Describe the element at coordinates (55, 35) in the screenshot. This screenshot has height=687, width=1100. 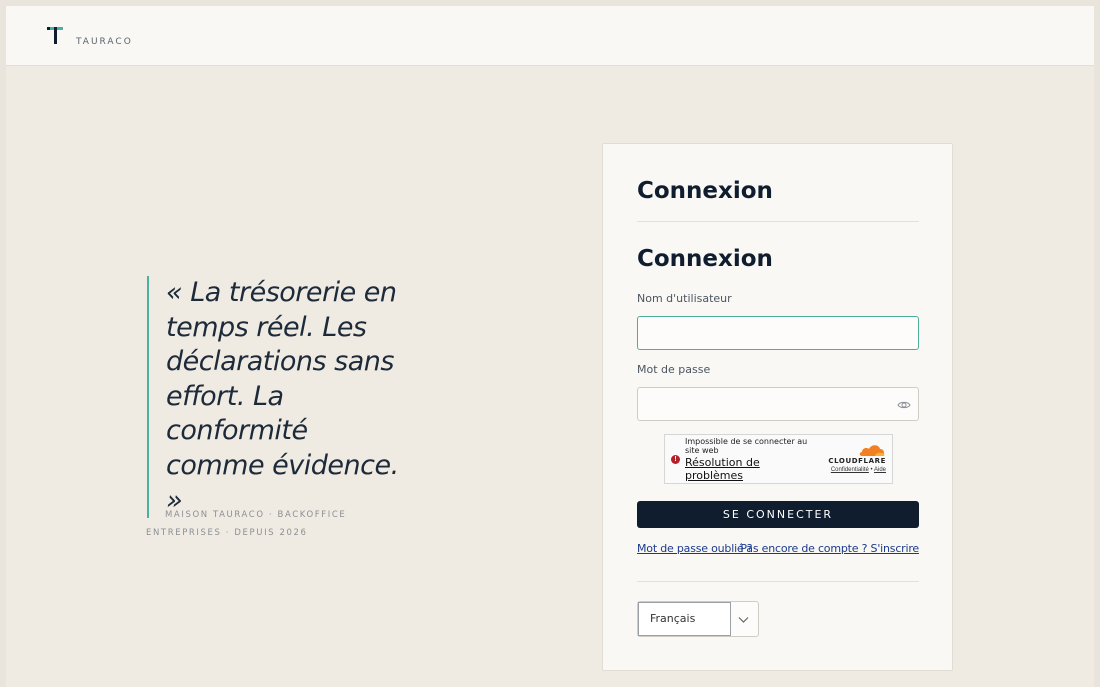
I see `tauraco-logo-icon` at that location.